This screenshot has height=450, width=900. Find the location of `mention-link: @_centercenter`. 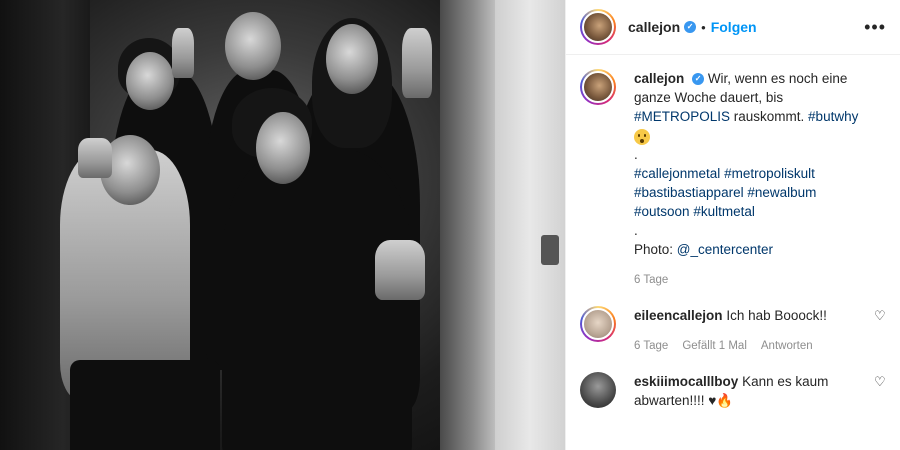

mention-link: @_centercenter is located at coordinates (725, 249).